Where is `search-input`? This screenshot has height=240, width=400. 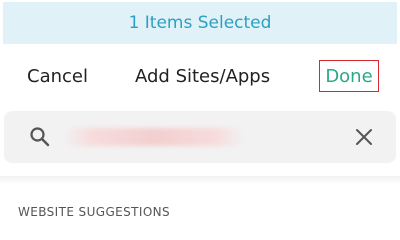
search-input is located at coordinates (202, 138).